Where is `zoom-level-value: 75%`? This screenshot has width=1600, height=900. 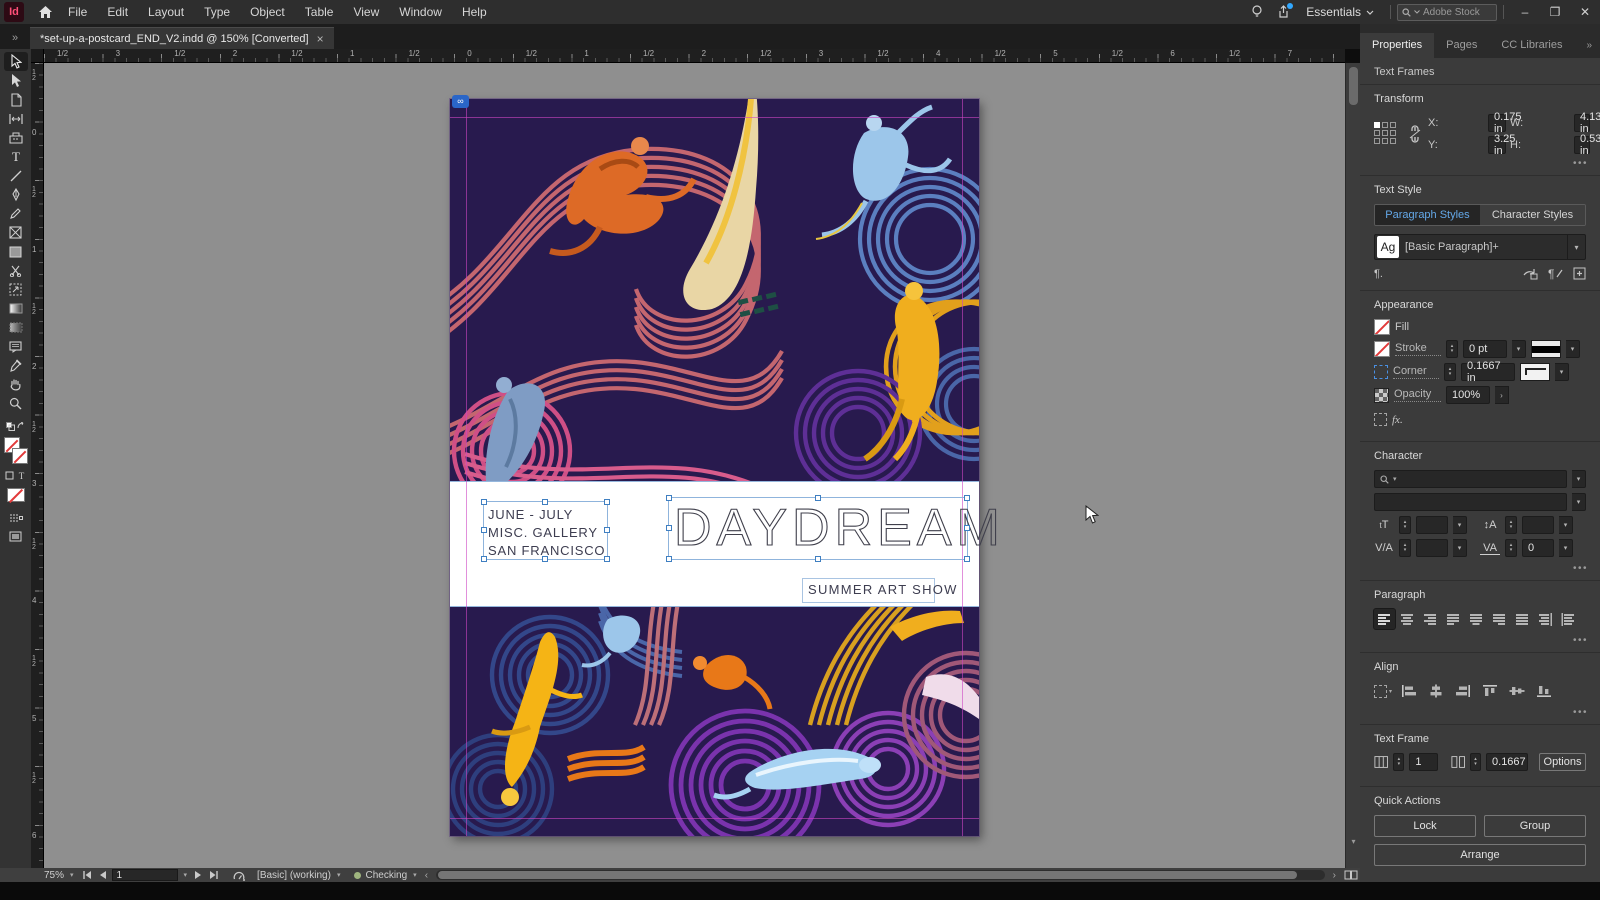 zoom-level-value: 75% is located at coordinates (54, 875).